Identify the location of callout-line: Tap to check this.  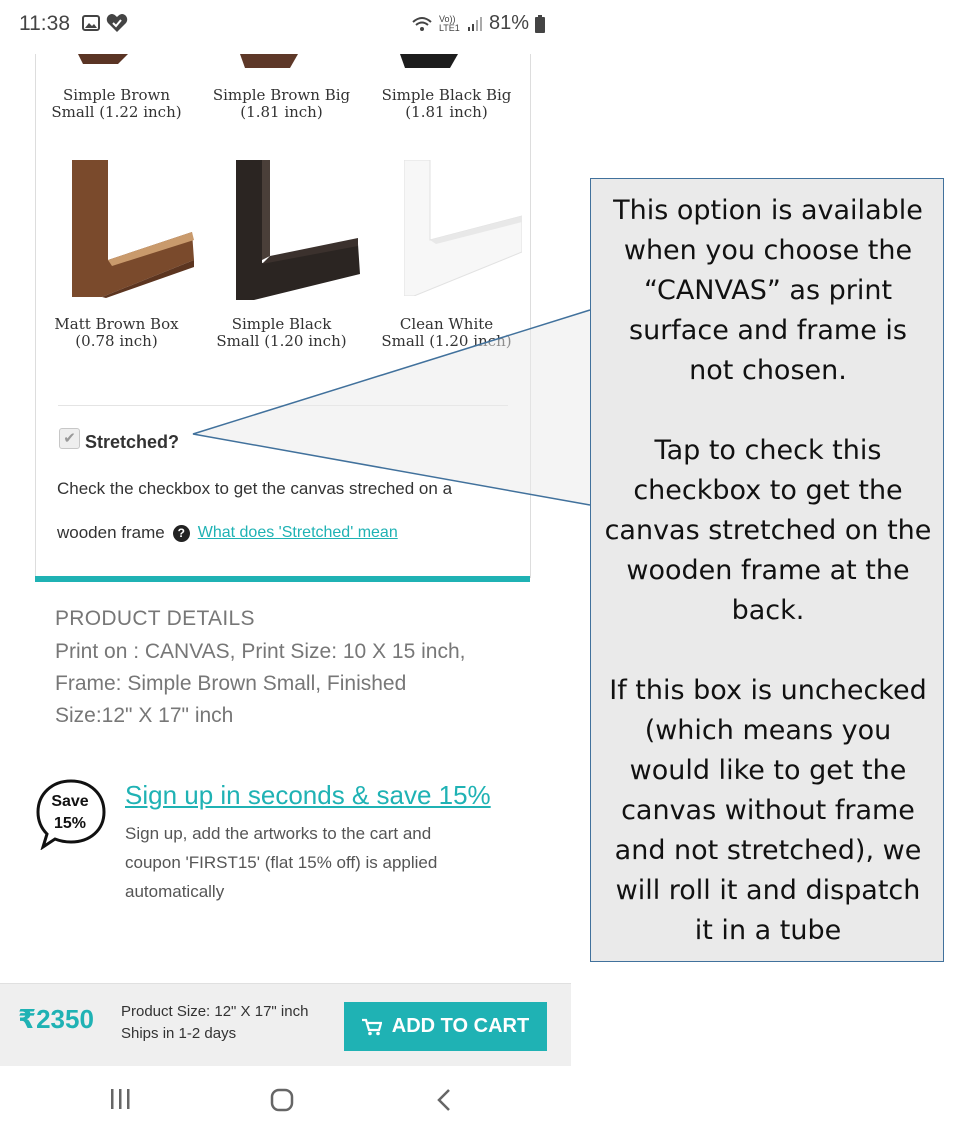
(768, 450).